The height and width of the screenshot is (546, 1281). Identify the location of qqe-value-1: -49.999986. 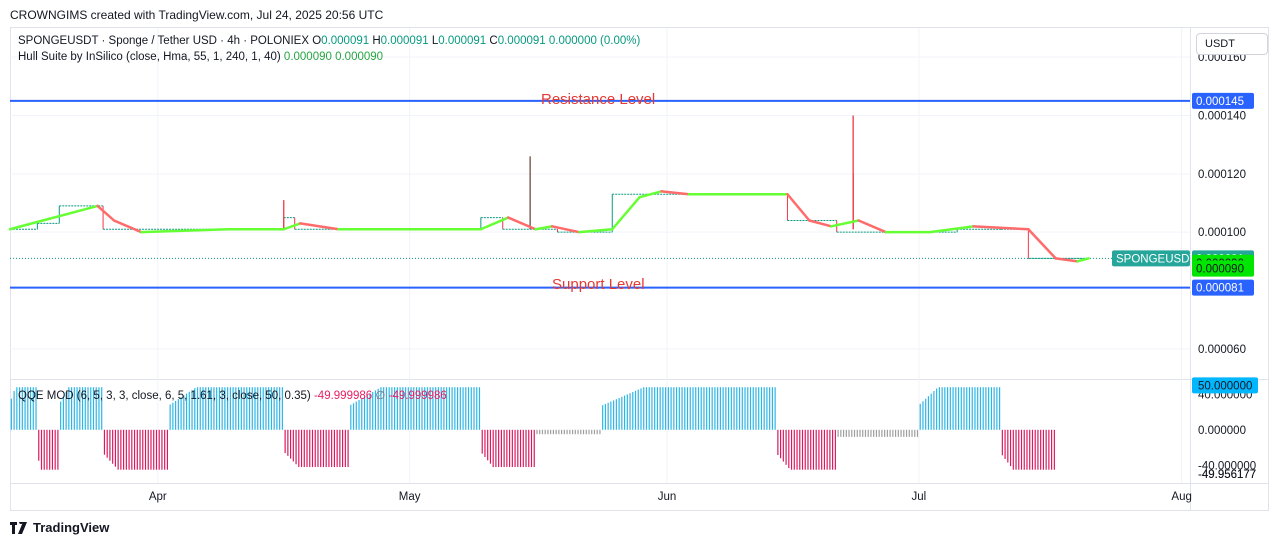
(343, 396).